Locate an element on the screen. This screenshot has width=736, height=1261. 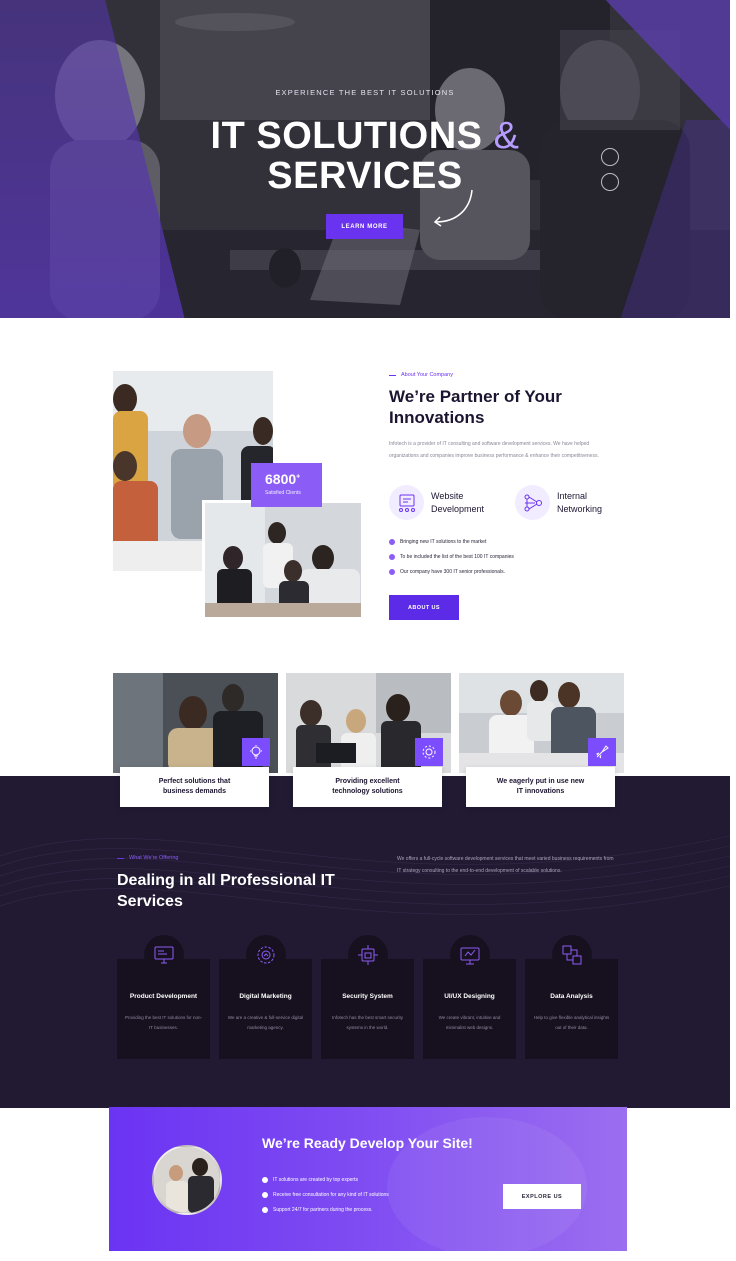
services-kicker: What We're Offering is located at coordinates (147, 858).